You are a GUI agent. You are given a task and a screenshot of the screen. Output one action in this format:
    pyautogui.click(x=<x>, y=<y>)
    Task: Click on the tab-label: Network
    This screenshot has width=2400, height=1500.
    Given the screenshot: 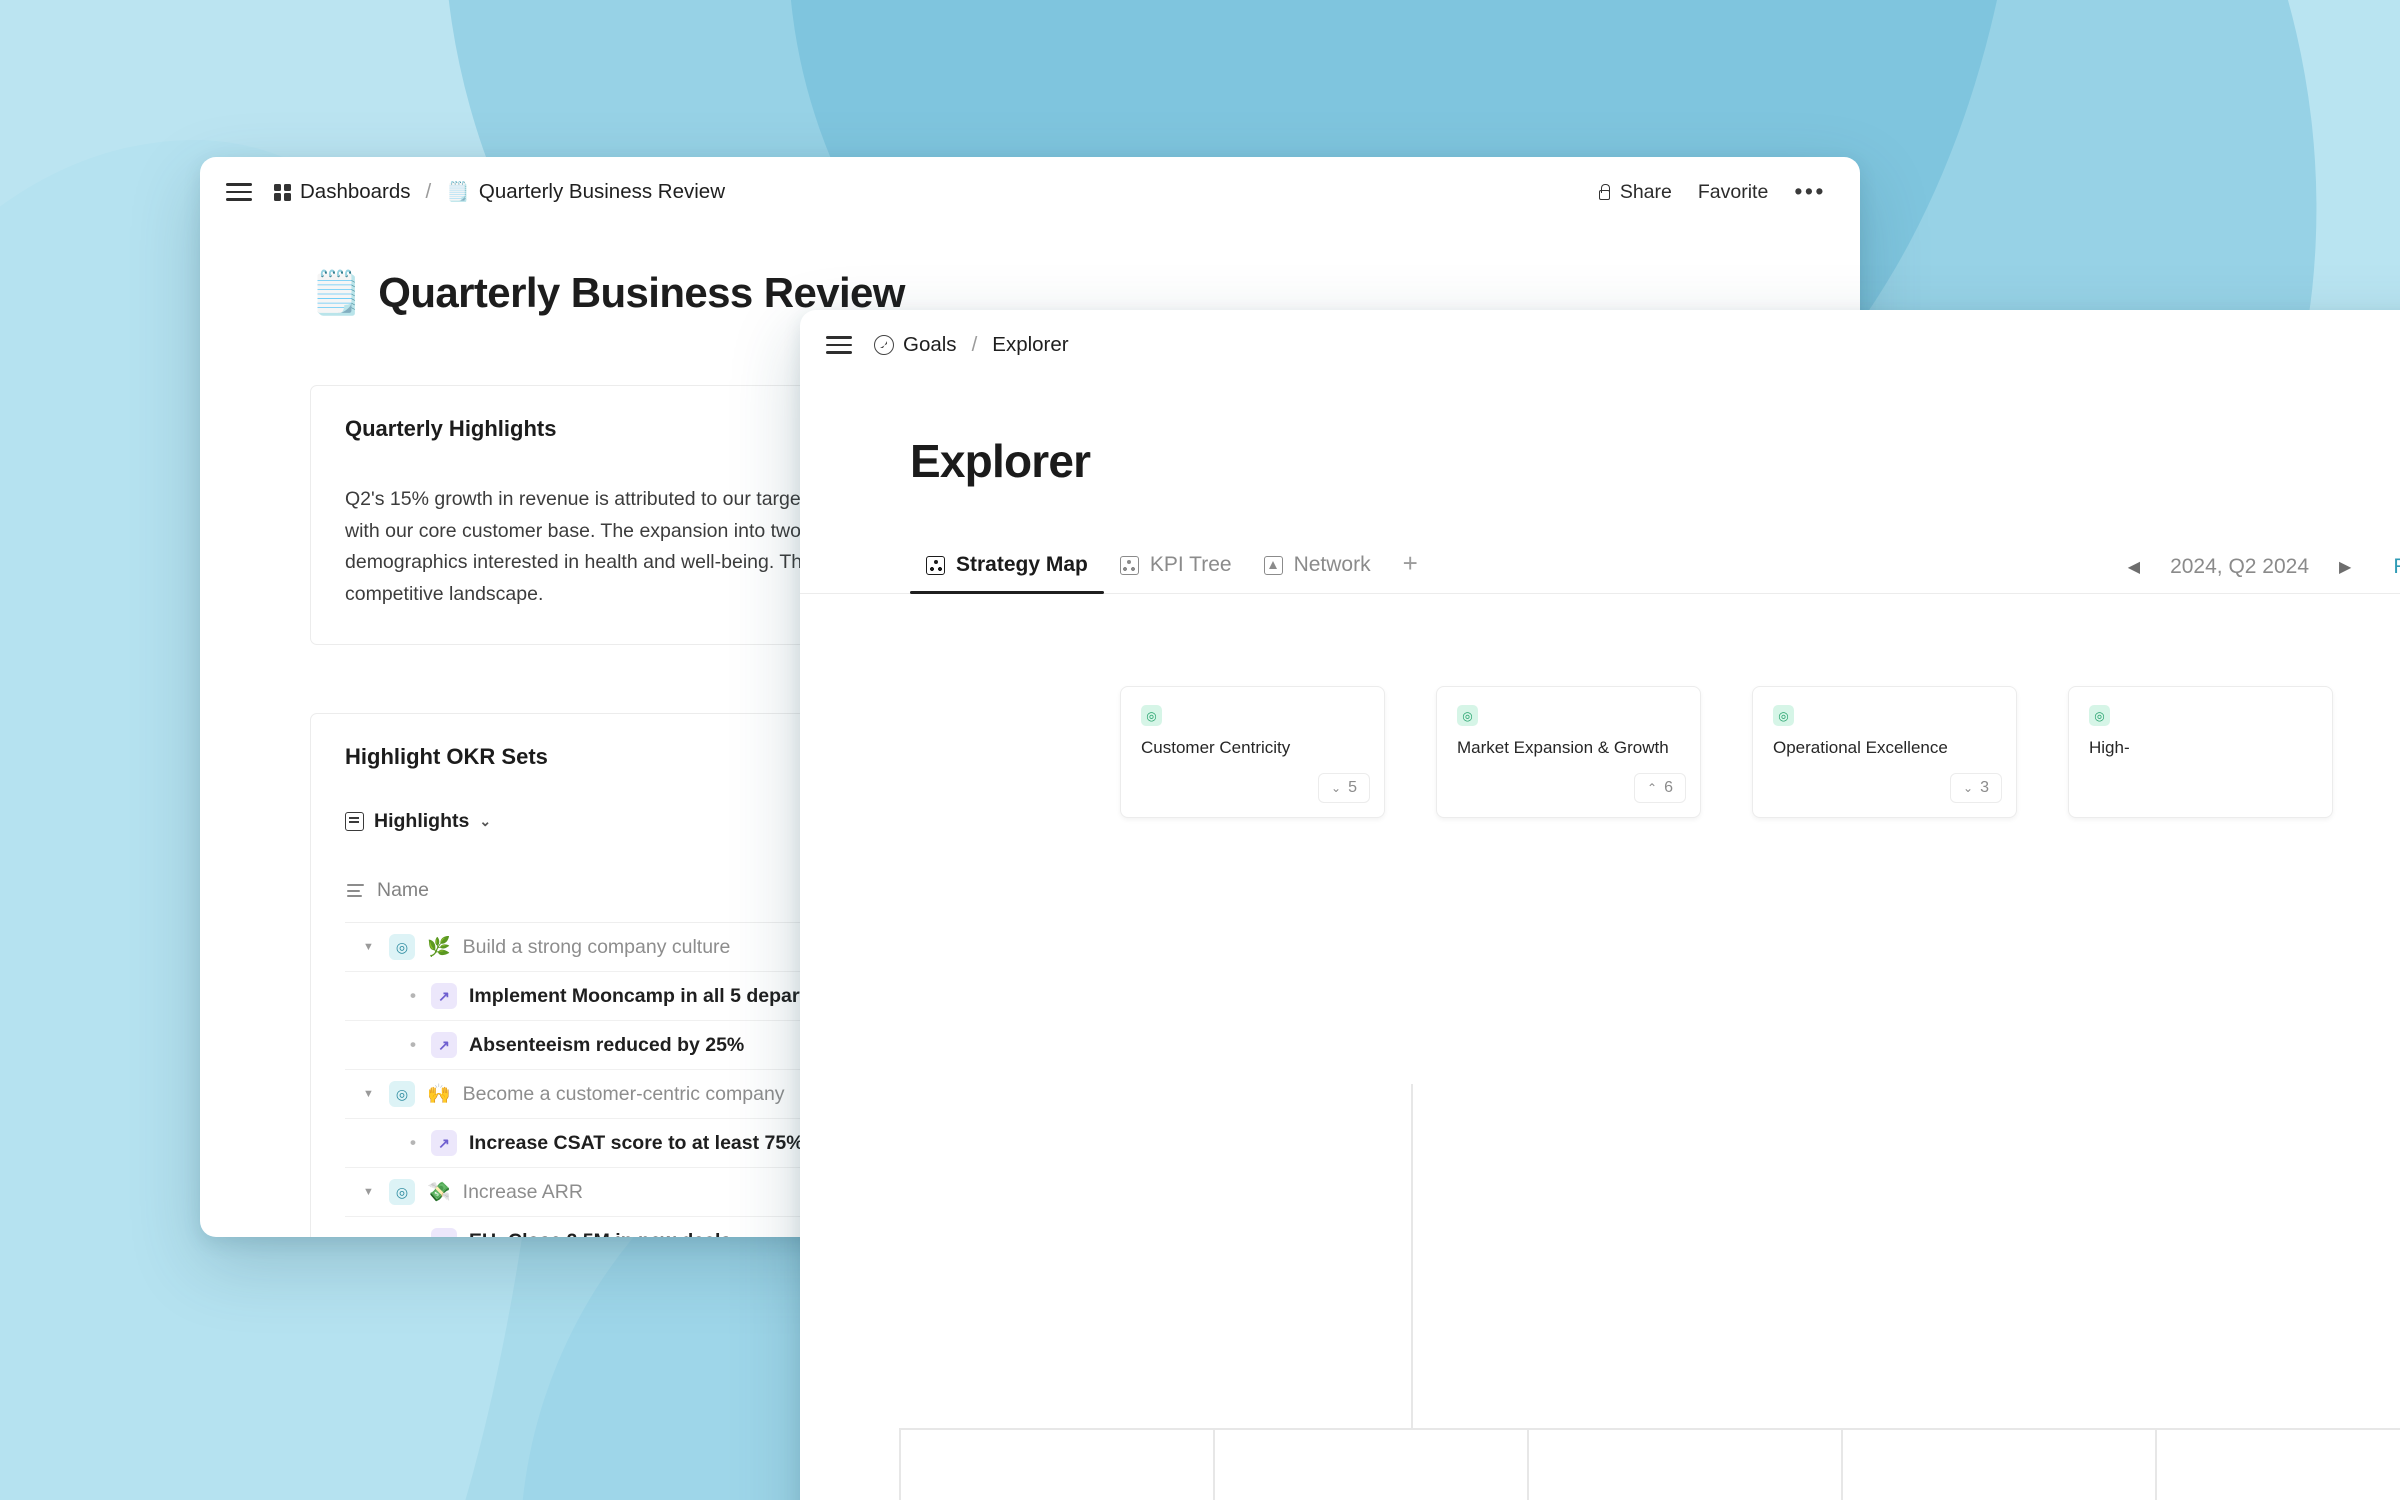 What is the action you would take?
    pyautogui.click(x=1332, y=564)
    